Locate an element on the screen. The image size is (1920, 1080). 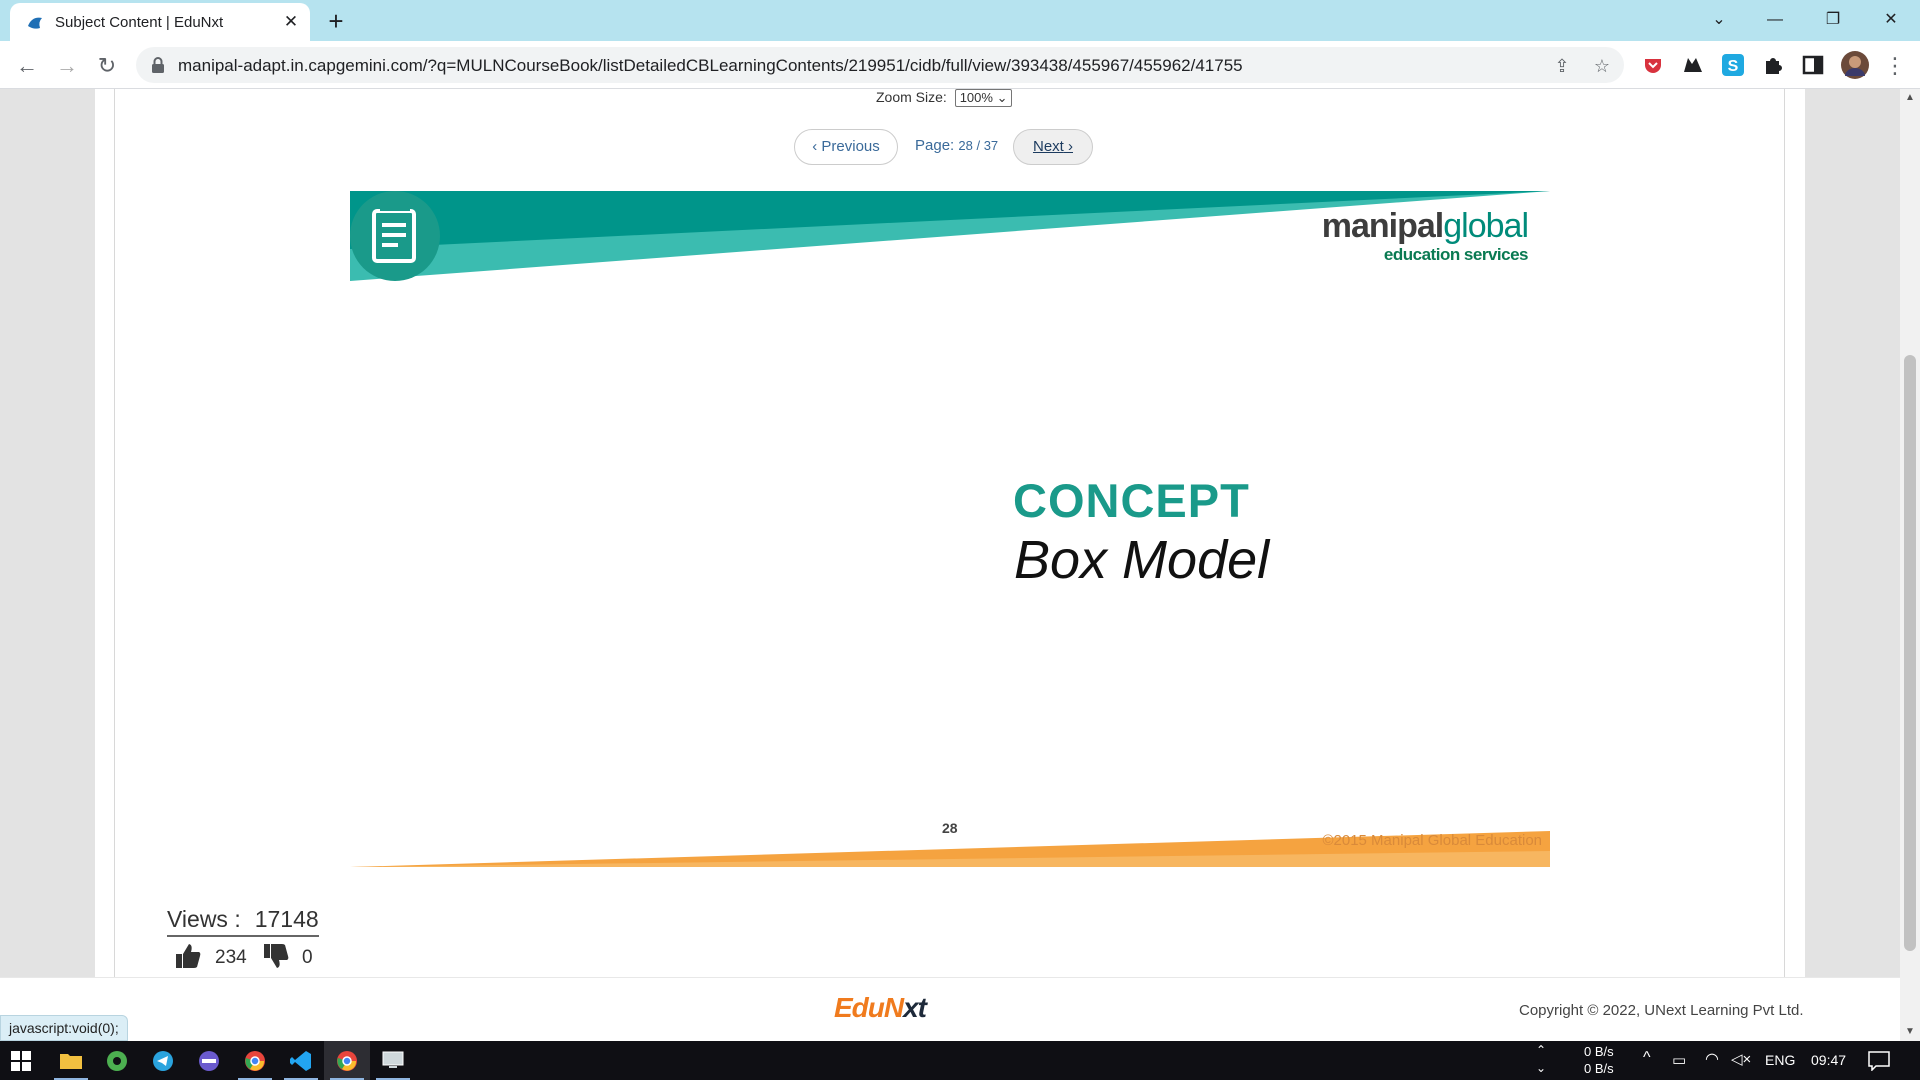
volume-muted-icon: ◁× is located at coordinates (1741, 1059).